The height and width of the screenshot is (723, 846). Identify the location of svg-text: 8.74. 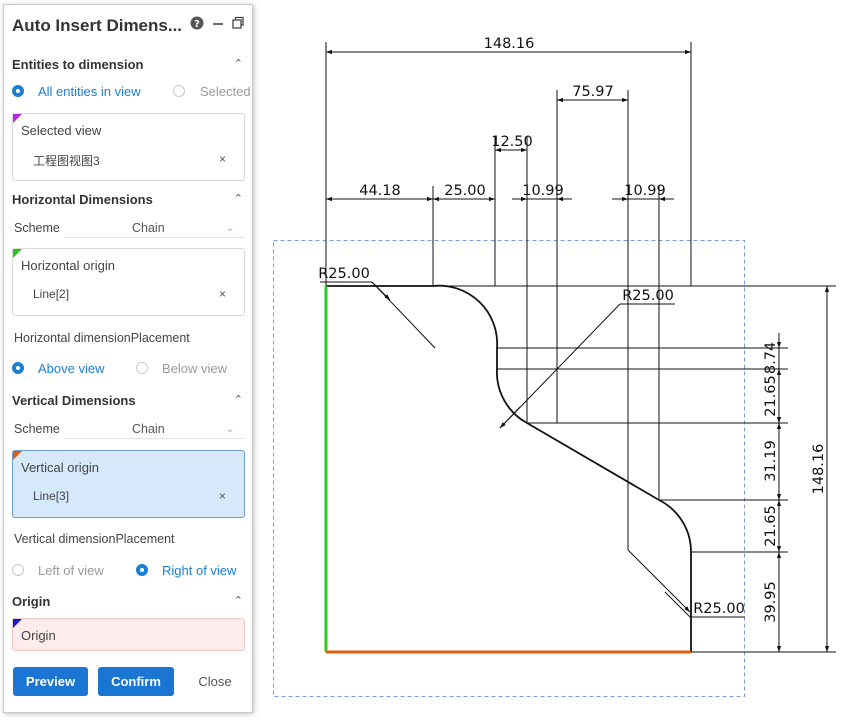
(771, 358).